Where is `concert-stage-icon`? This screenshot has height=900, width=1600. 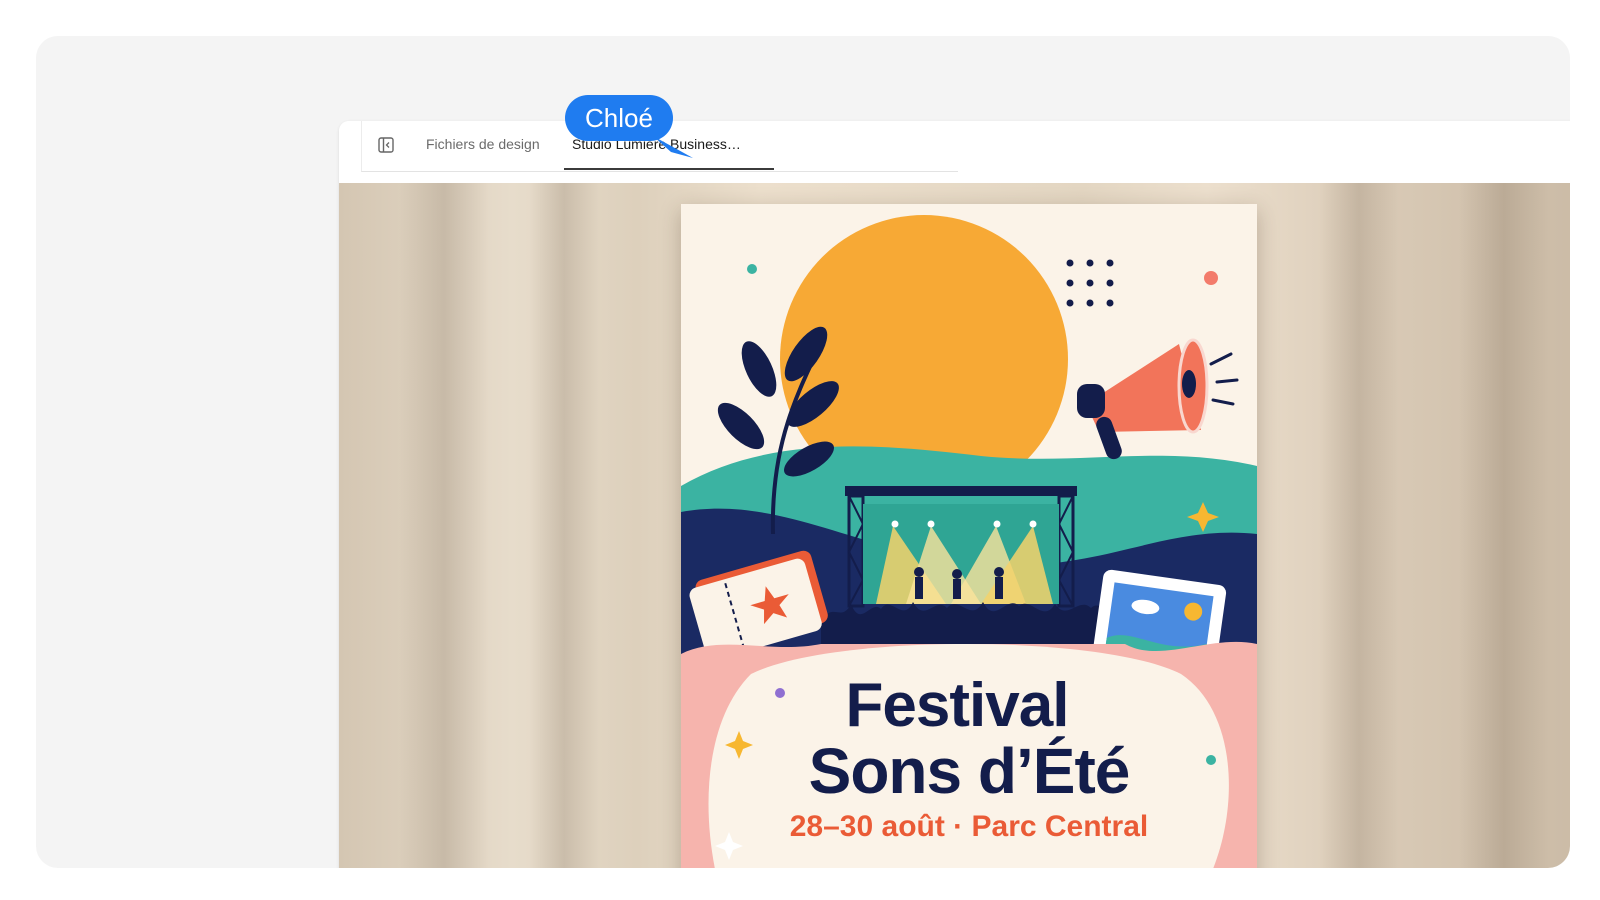 concert-stage-icon is located at coordinates (961, 547).